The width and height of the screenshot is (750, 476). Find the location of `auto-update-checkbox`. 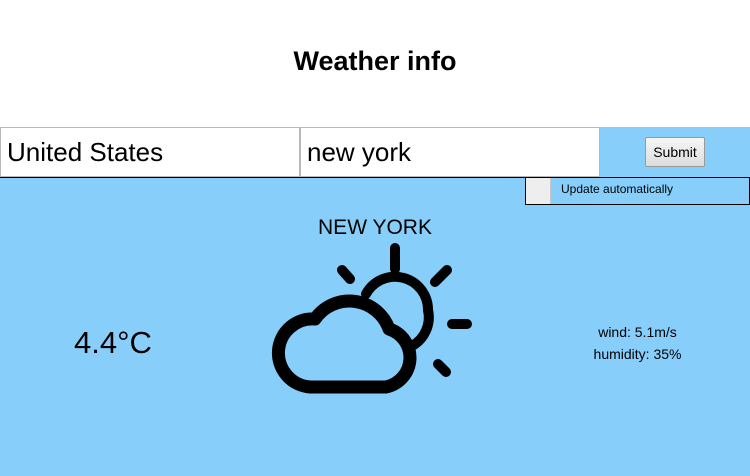

auto-update-checkbox is located at coordinates (538, 191).